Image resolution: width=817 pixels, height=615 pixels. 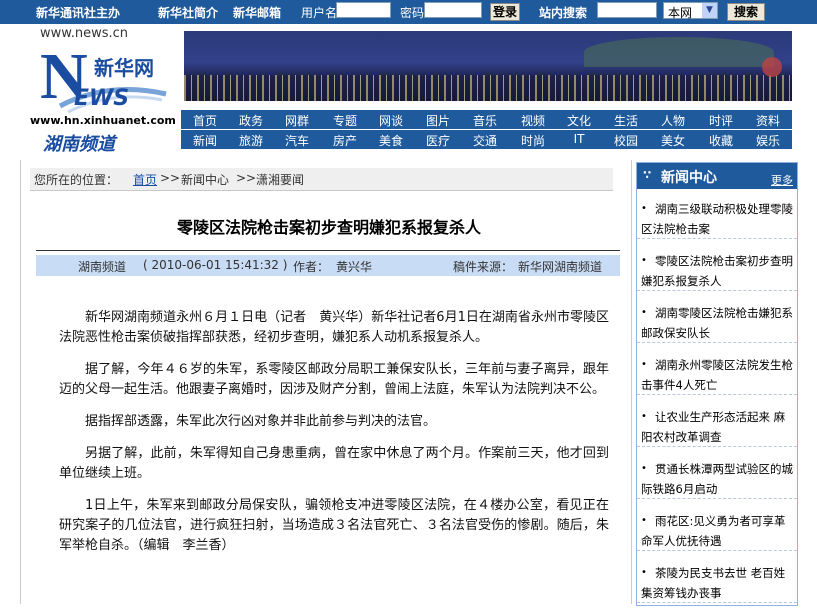 What do you see at coordinates (412, 13) in the screenshot?
I see `password-label: 密码` at bounding box center [412, 13].